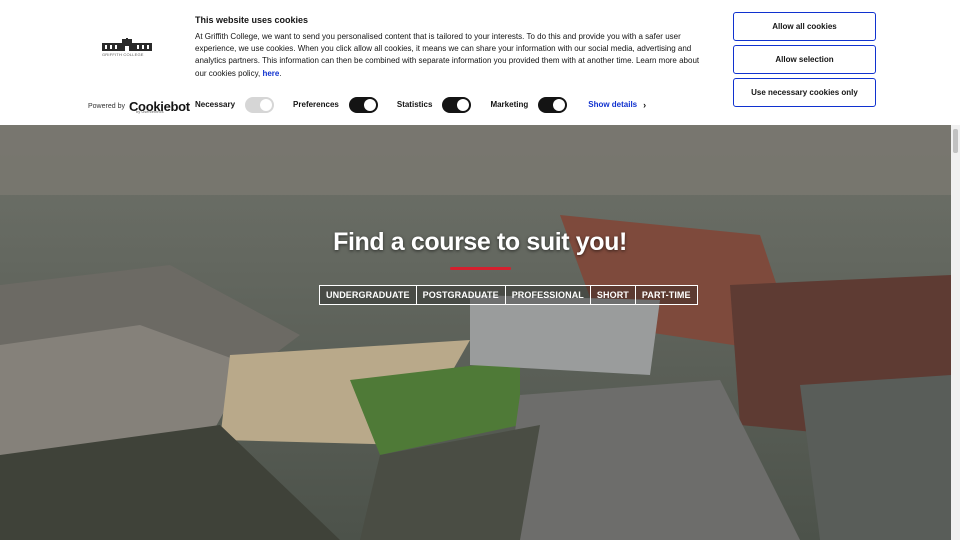 Image resolution: width=960 pixels, height=540 pixels. I want to click on chevron-right-icon: ›, so click(645, 104).